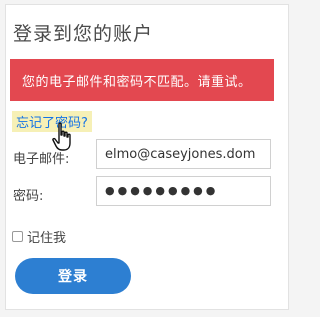 Image resolution: width=320 pixels, height=317 pixels. I want to click on password-label: 密码:, so click(28, 196).